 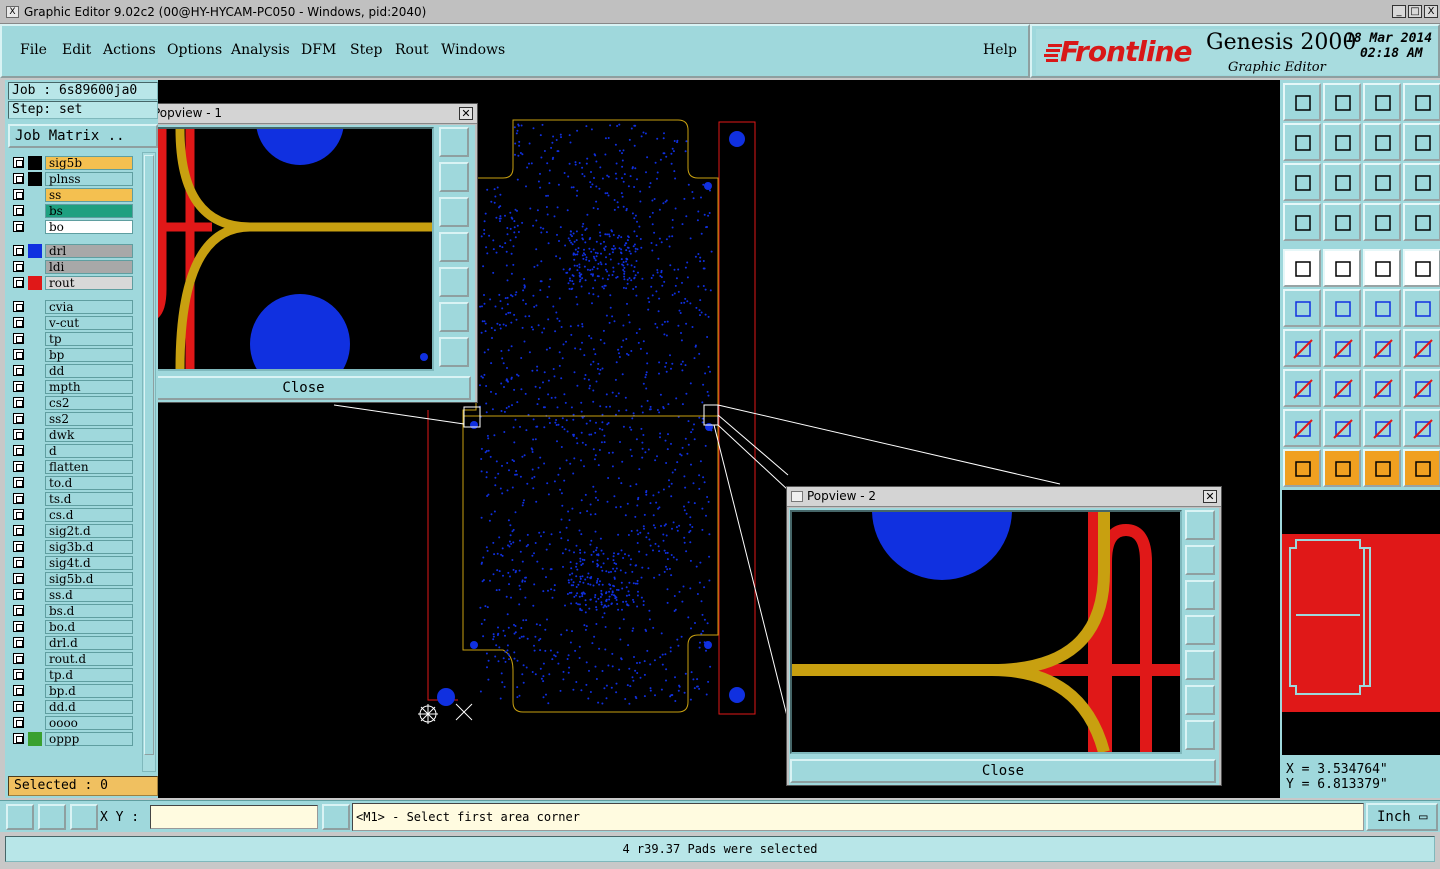 I want to click on layer-name: d, so click(x=89, y=451).